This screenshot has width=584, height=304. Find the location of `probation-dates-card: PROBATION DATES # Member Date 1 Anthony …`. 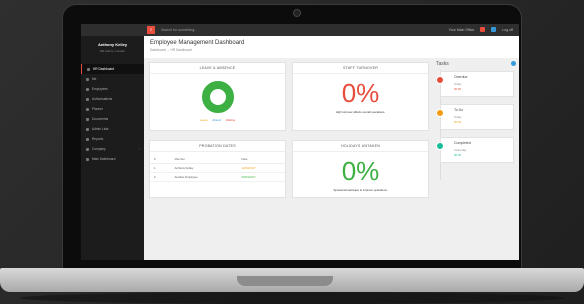

probation-dates-card: PROBATION DATES # Member Date 1 Anthony … is located at coordinates (217, 169).